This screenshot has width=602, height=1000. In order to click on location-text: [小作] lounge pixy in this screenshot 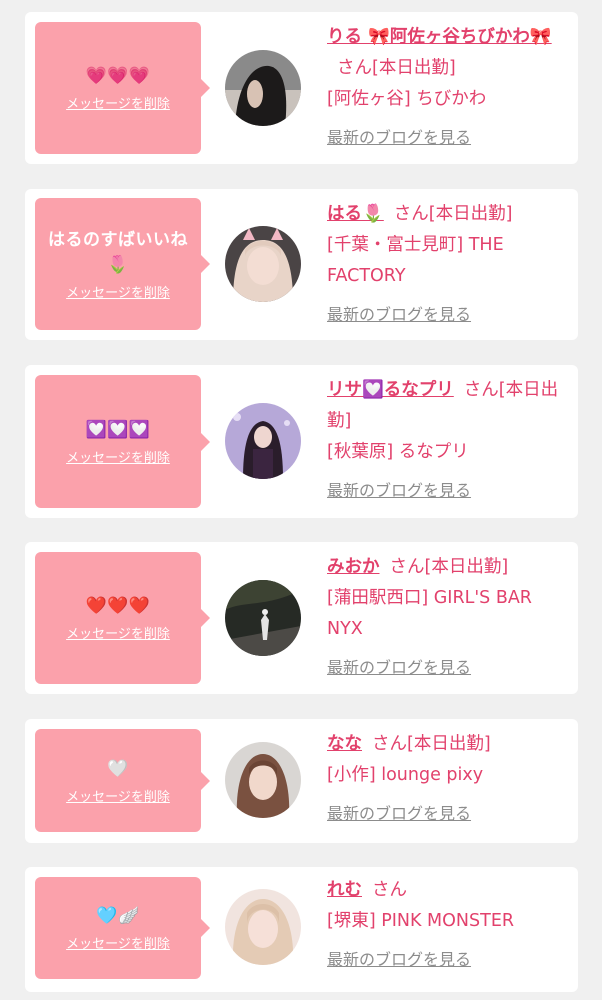, I will do `click(405, 775)`.